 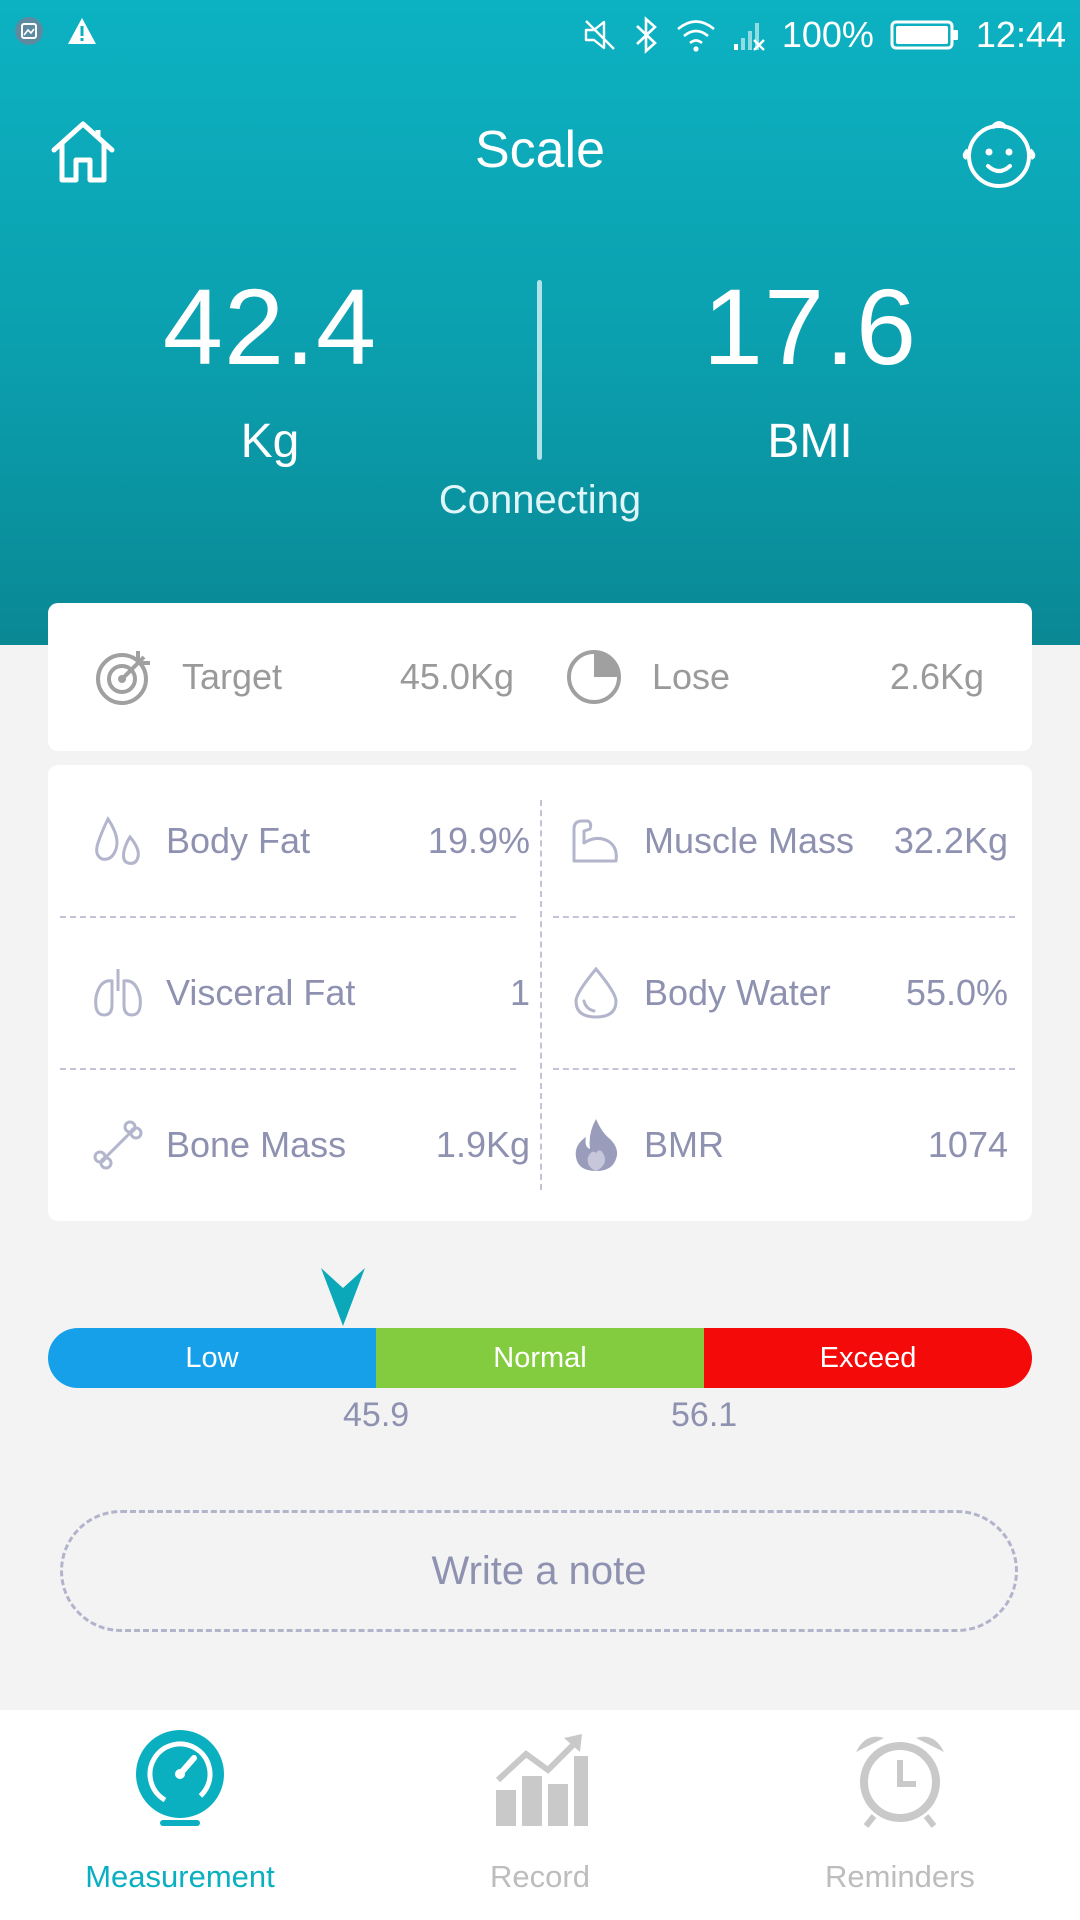 What do you see at coordinates (684, 1144) in the screenshot?
I see `metric-label: BMR` at bounding box center [684, 1144].